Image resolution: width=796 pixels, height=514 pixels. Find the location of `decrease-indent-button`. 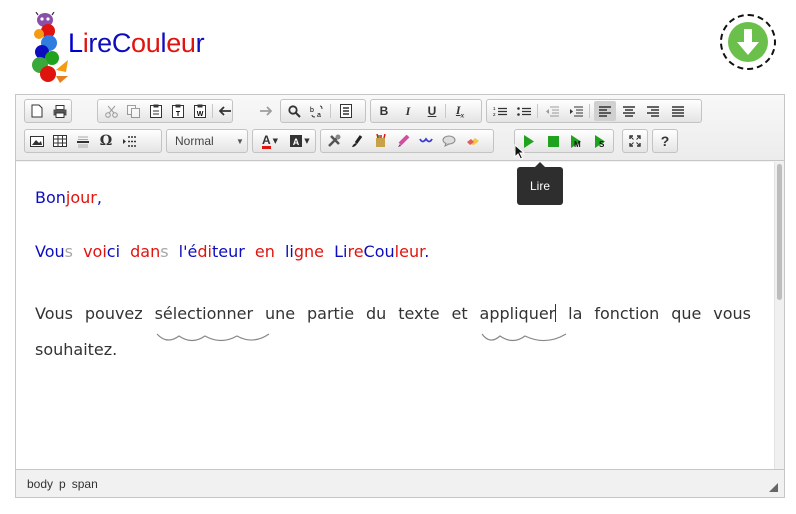

decrease-indent-button is located at coordinates (552, 111).